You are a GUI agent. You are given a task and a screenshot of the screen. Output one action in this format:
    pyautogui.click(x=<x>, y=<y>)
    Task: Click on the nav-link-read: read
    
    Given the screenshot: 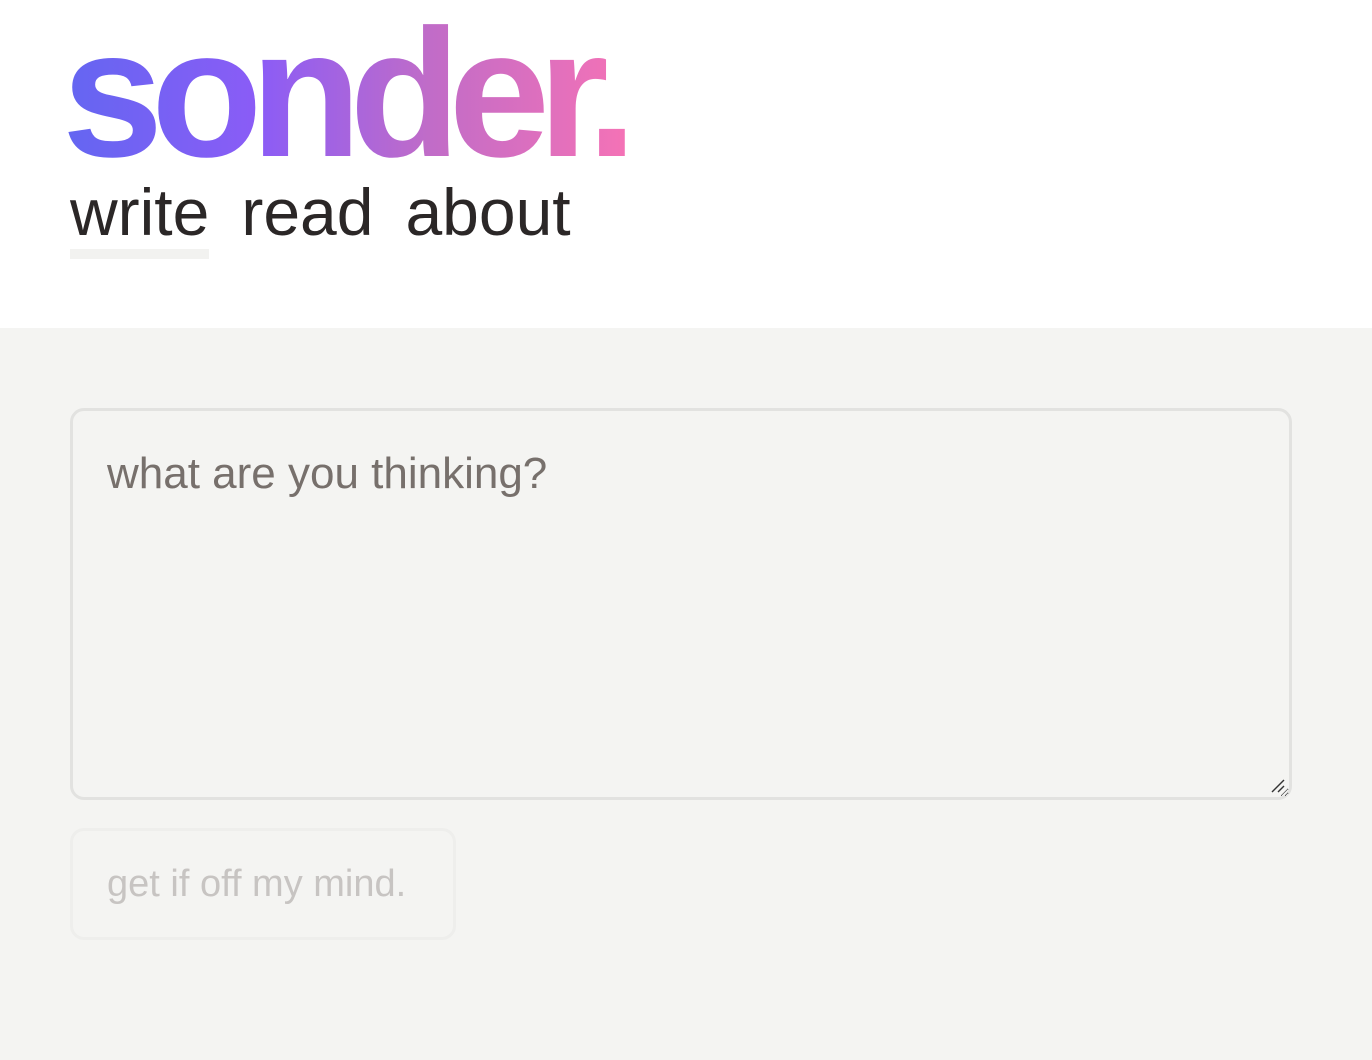 What is the action you would take?
    pyautogui.click(x=307, y=216)
    